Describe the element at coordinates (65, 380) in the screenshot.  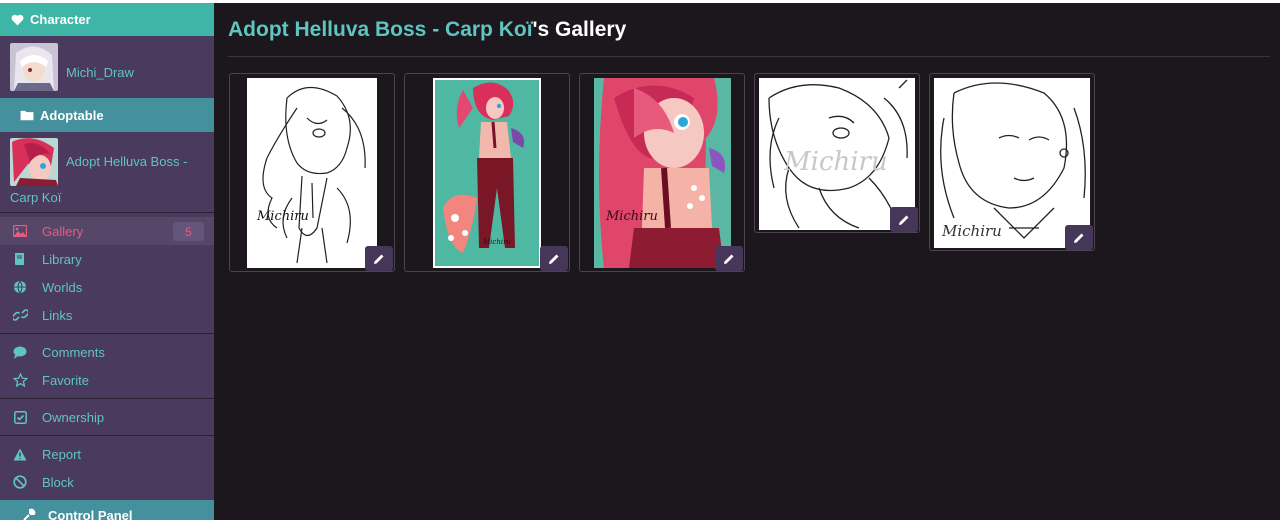
I see `nav-label-favorite: Favorite` at that location.